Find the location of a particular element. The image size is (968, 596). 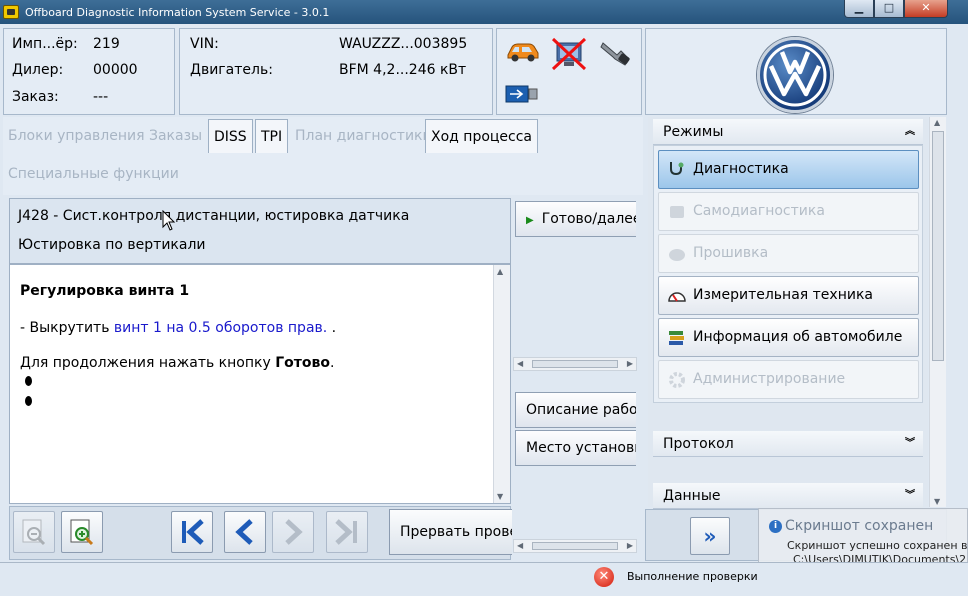

instructions-scrollbar: ▲ ▼ is located at coordinates (501, 384).